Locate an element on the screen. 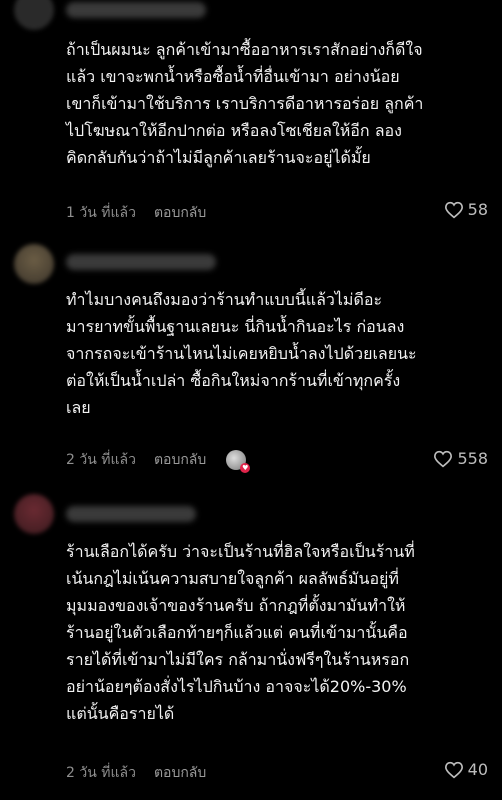 The width and height of the screenshot is (502, 800). creator-liked-avatar: ♥ is located at coordinates (238, 461).